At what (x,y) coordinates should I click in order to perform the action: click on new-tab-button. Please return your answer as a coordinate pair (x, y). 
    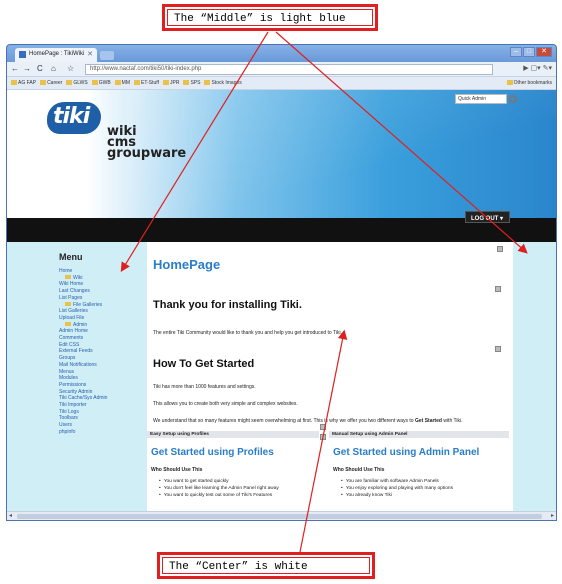
    Looking at the image, I should click on (107, 55).